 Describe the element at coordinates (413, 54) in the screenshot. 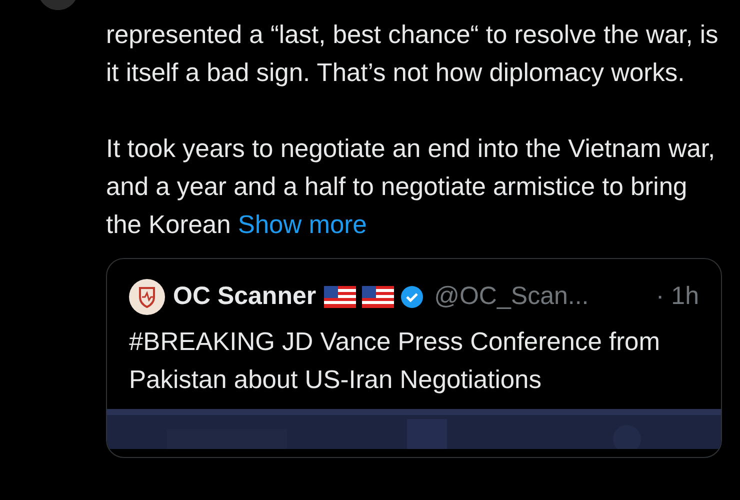

I see `tweet-paragraph: represented a “last, best chance“ to resolve the war, is it itself a bad sign. That’s not how diplomacy works.` at that location.